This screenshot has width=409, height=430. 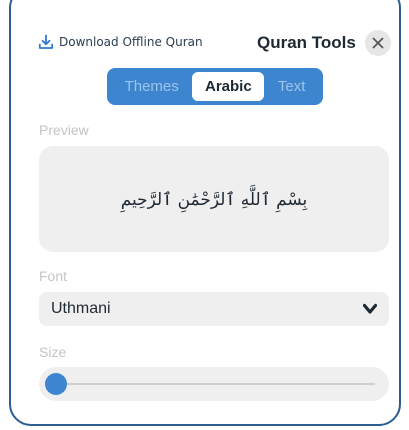 I want to click on size-label: Size, so click(x=53, y=352).